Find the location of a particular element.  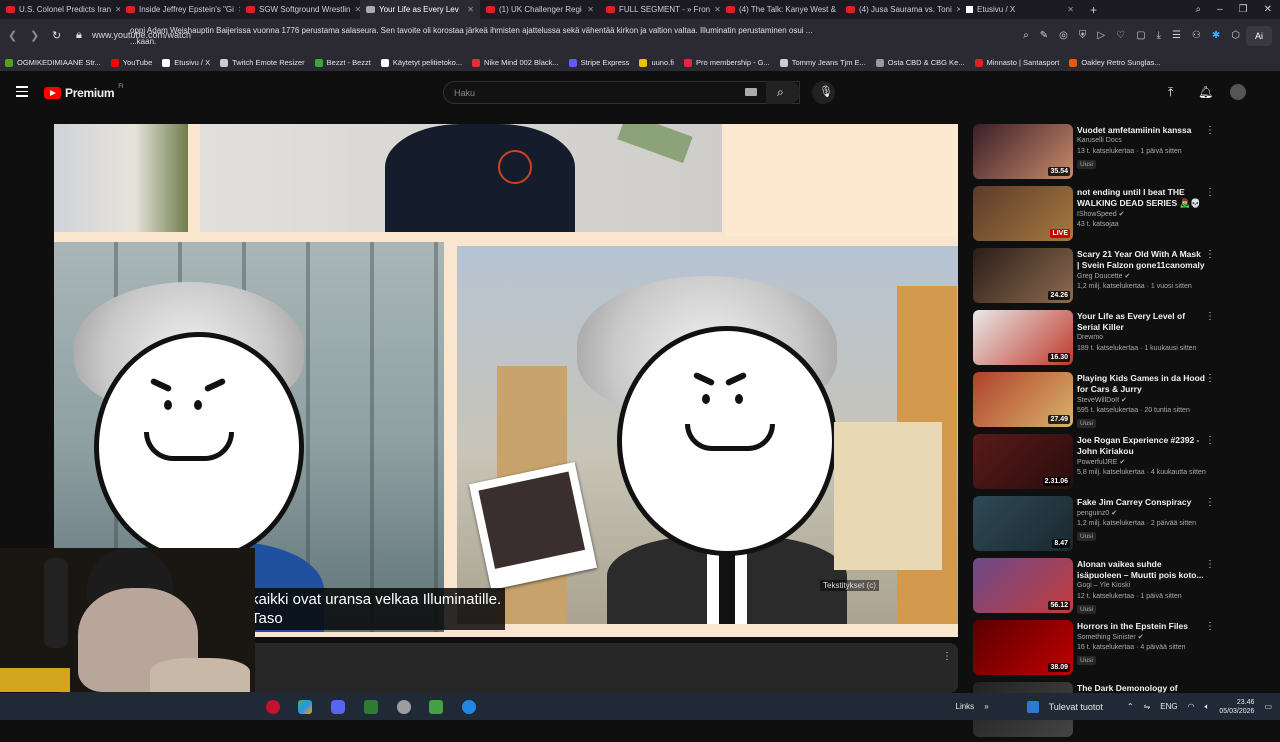

video-title: Fake Jim Carrey Conspiracy is located at coordinates (1141, 502).